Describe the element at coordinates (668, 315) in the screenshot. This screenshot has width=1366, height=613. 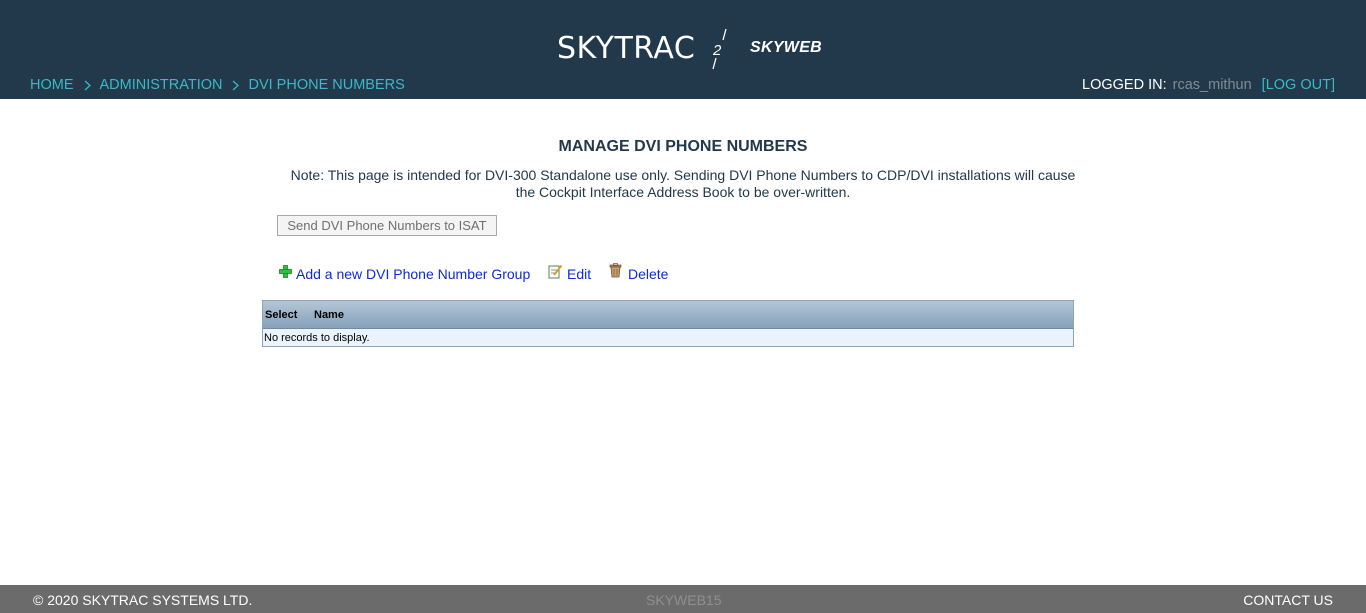
I see `grid-header: Select Name` at that location.